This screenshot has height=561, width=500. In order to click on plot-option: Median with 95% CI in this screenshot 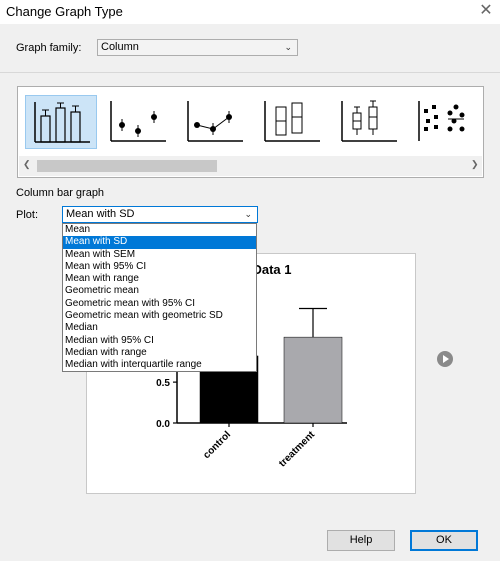, I will do `click(159, 341)`.